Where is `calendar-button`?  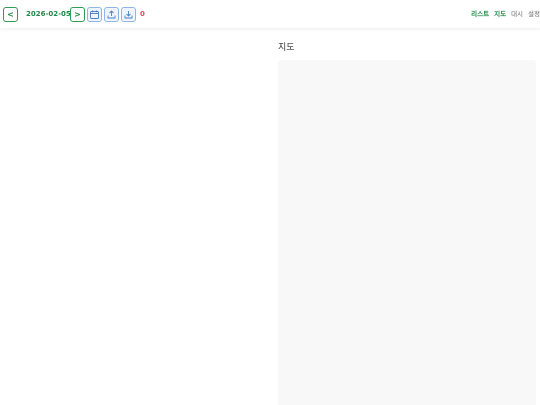
calendar-button is located at coordinates (94, 14).